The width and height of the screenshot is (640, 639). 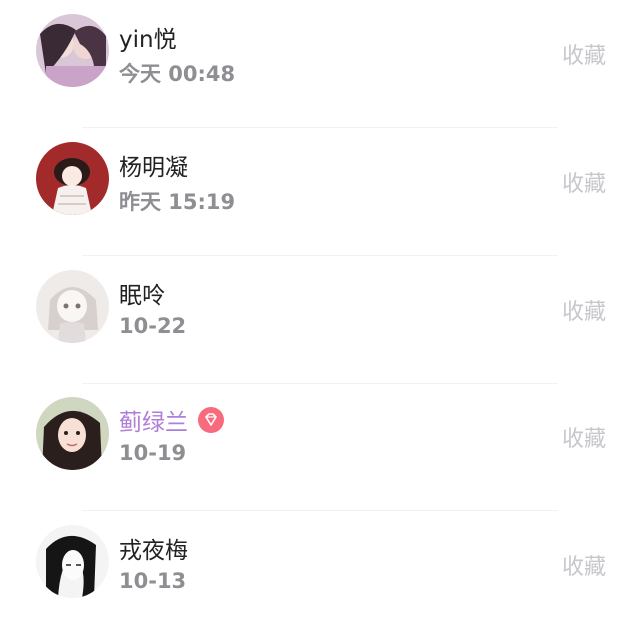 What do you see at coordinates (153, 453) in the screenshot?
I see `timestamp: 10-19` at bounding box center [153, 453].